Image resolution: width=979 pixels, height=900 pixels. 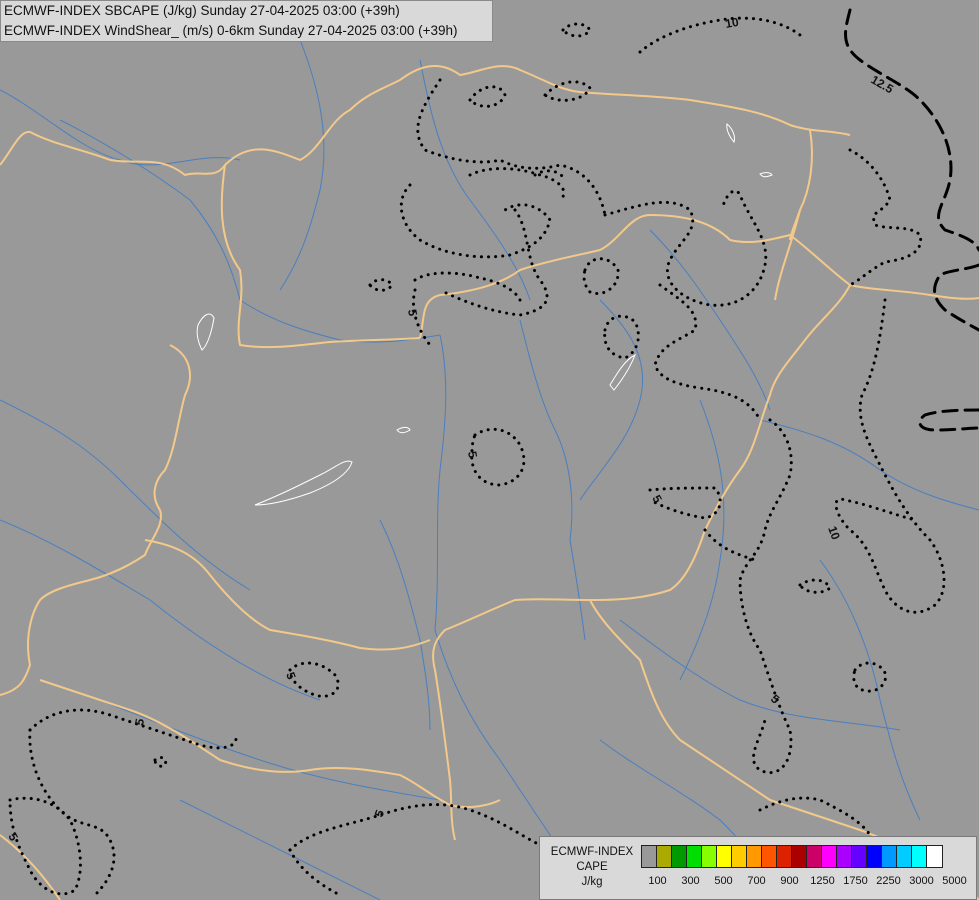 What do you see at coordinates (592, 852) in the screenshot?
I see `legend-source: ECMWF-INDEX` at bounding box center [592, 852].